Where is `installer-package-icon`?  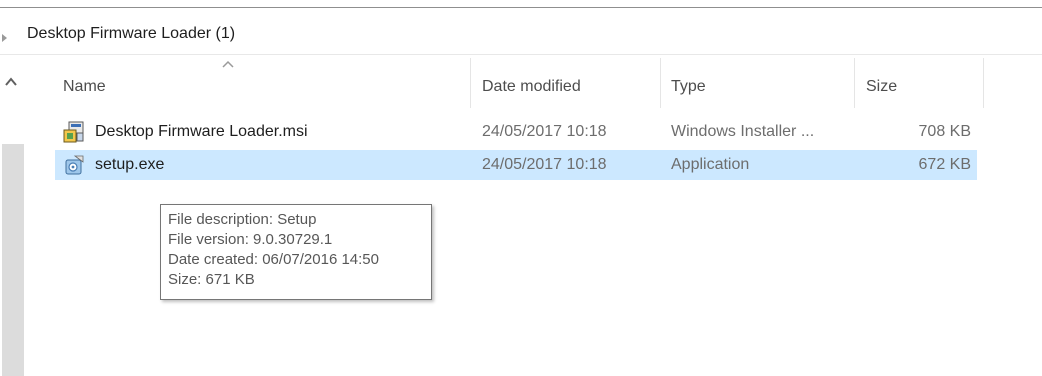
installer-package-icon is located at coordinates (73, 132).